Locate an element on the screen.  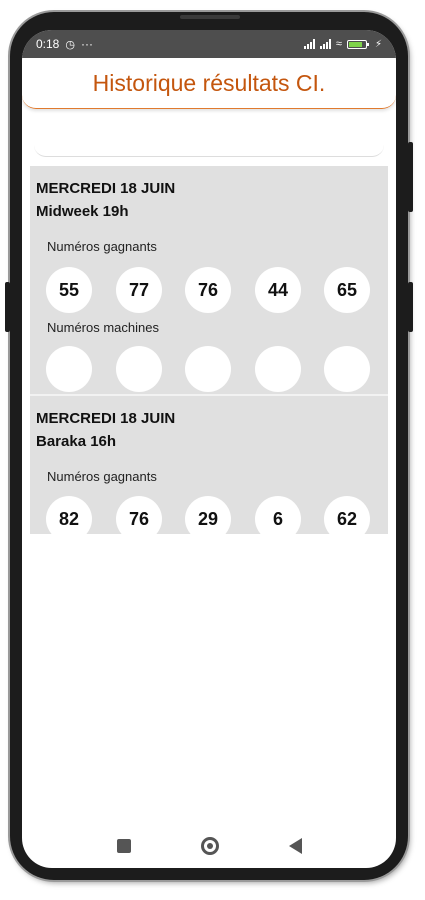
winning-ball: 6 is located at coordinates (278, 515).